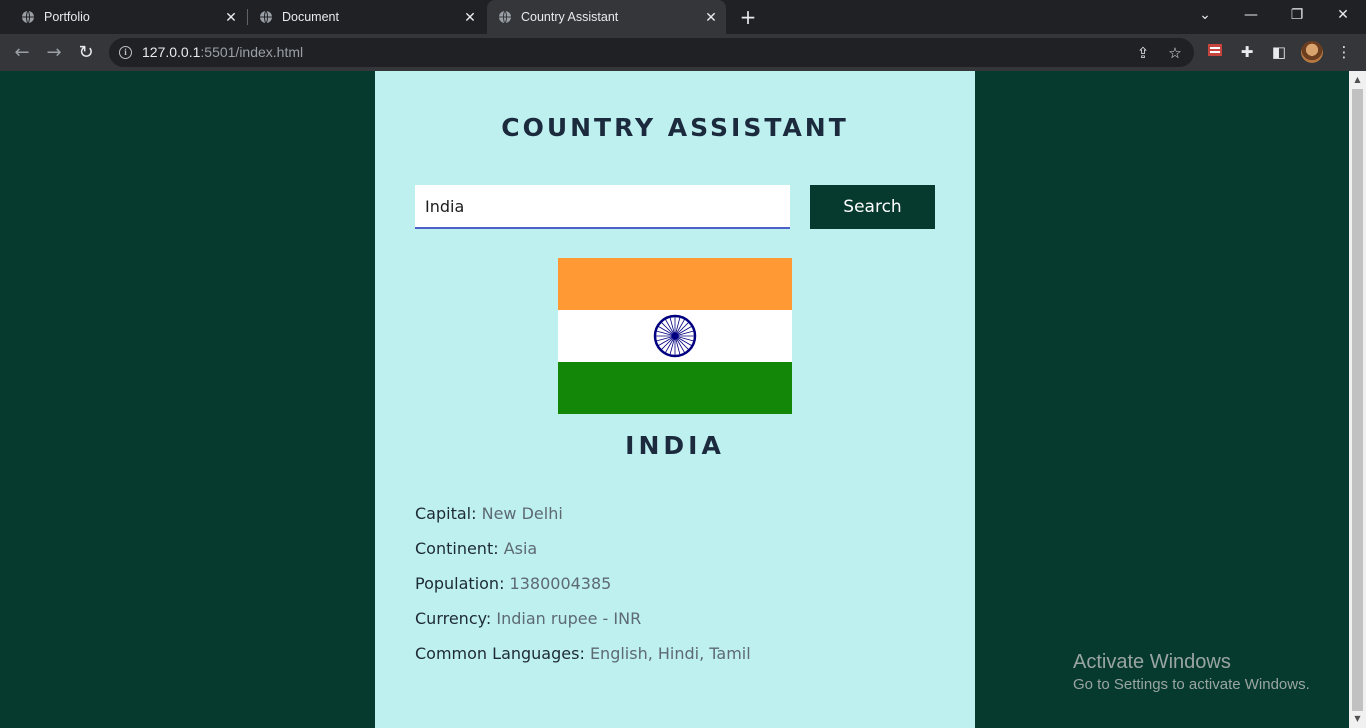 The image size is (1366, 728). Describe the element at coordinates (1344, 52) in the screenshot. I see `menu-icon: ⋮` at that location.